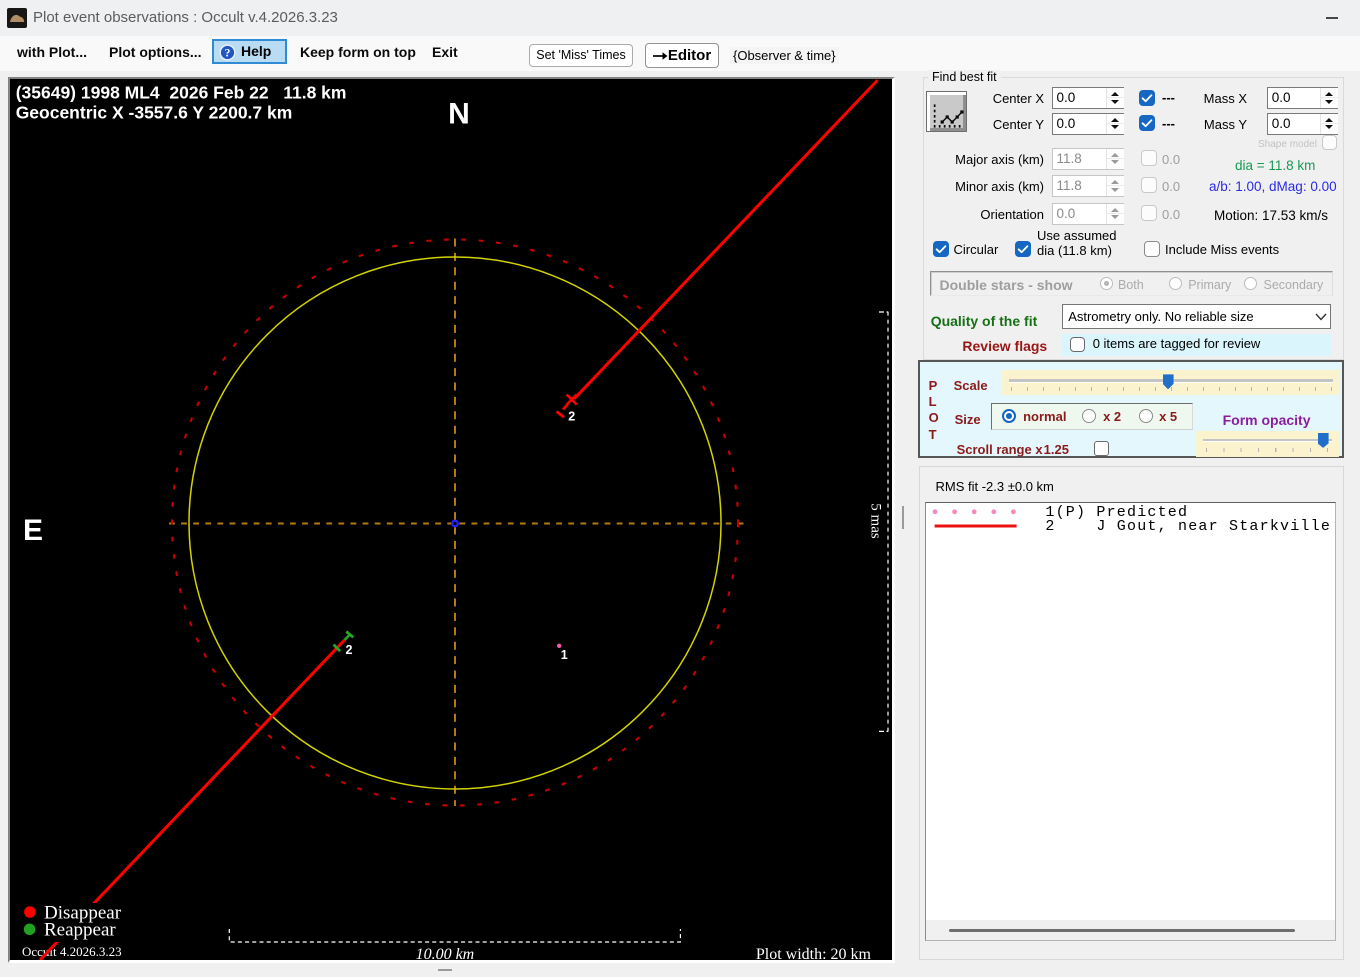 This screenshot has height=977, width=1360. What do you see at coordinates (154, 113) in the screenshot?
I see `svg-text:Geocentric X -3557.6 Y 2200.7: Geocentric X -3557.6 Y 2200.7 km` at bounding box center [154, 113].